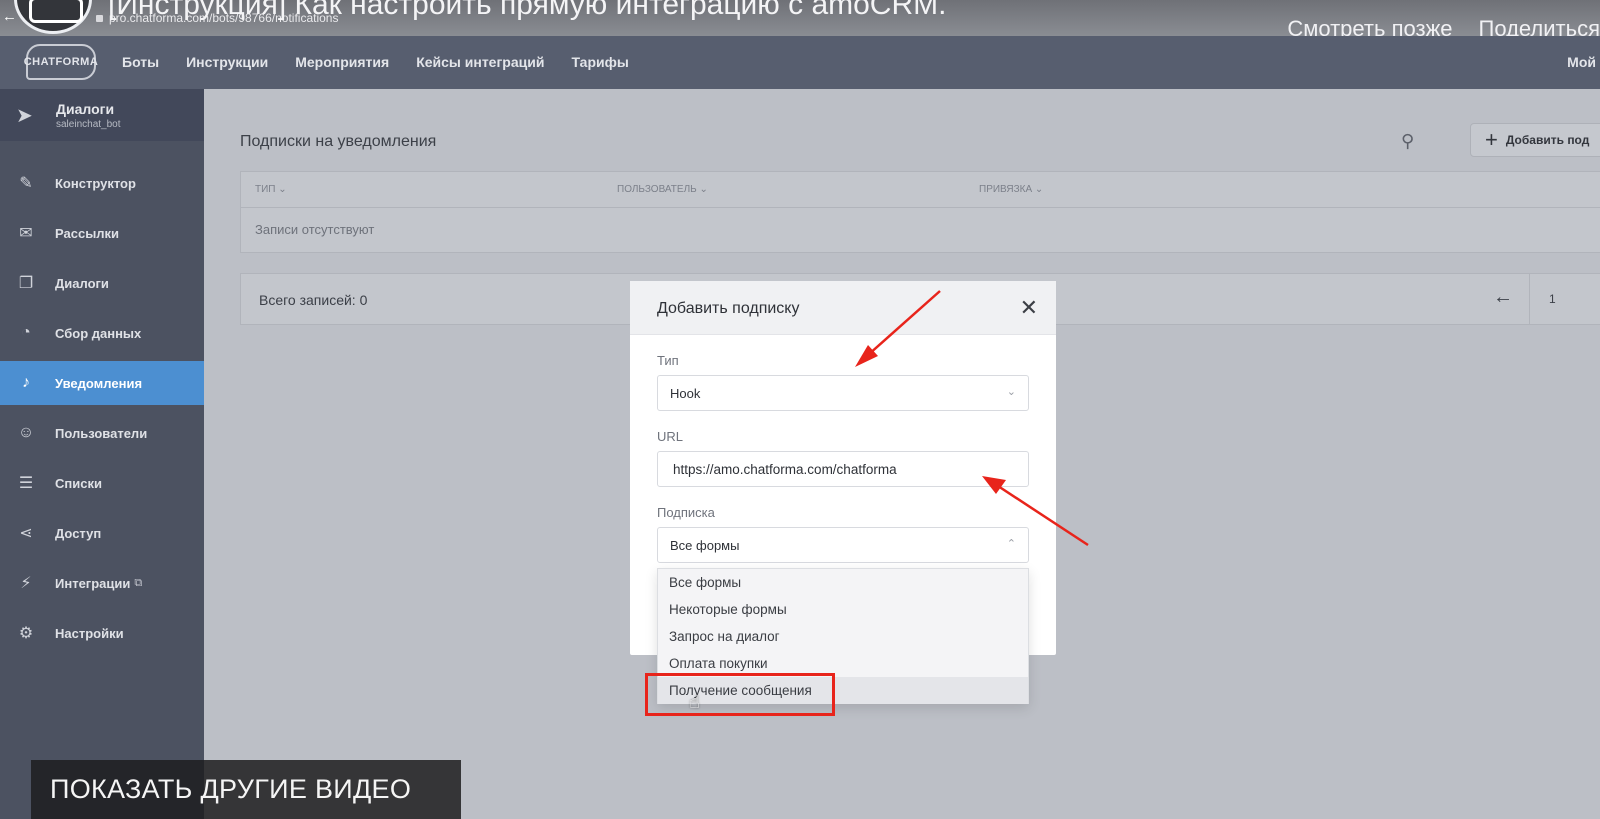  I want to click on chevron-up-icon: ⌃, so click(1011, 544).